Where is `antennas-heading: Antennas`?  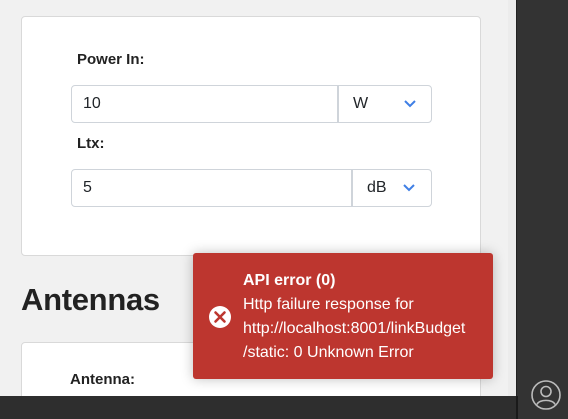
antennas-heading: Antennas is located at coordinates (90, 299).